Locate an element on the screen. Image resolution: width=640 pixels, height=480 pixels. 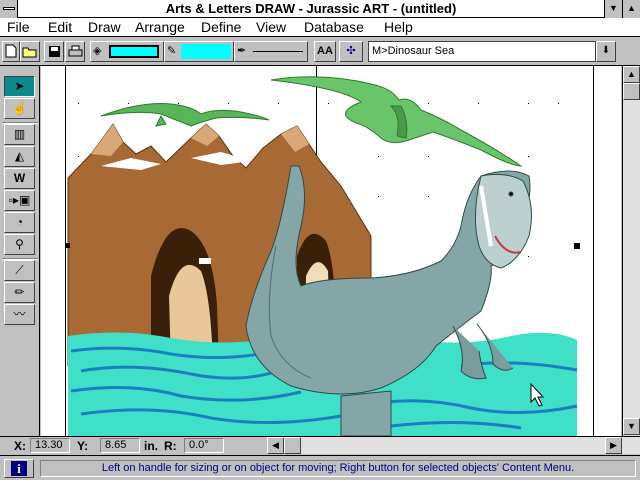
minimize-button: ▼ is located at coordinates (613, 9).